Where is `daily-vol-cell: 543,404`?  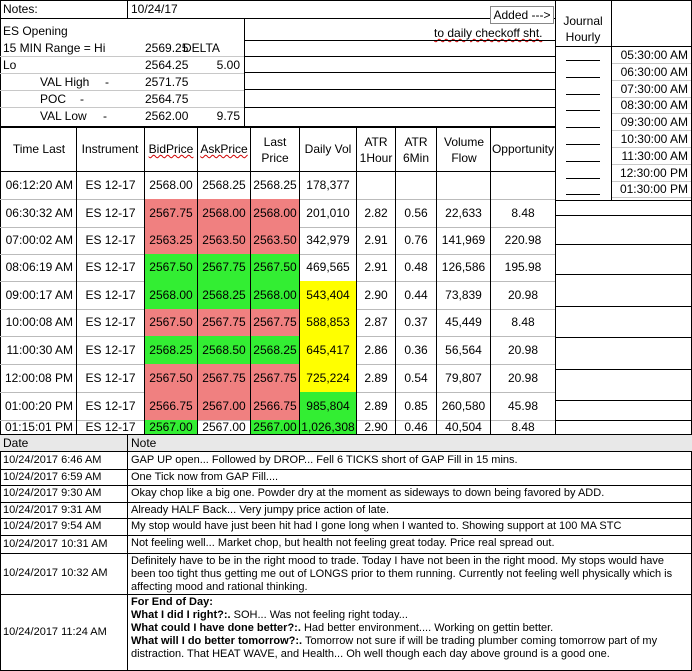 daily-vol-cell: 543,404 is located at coordinates (328, 295).